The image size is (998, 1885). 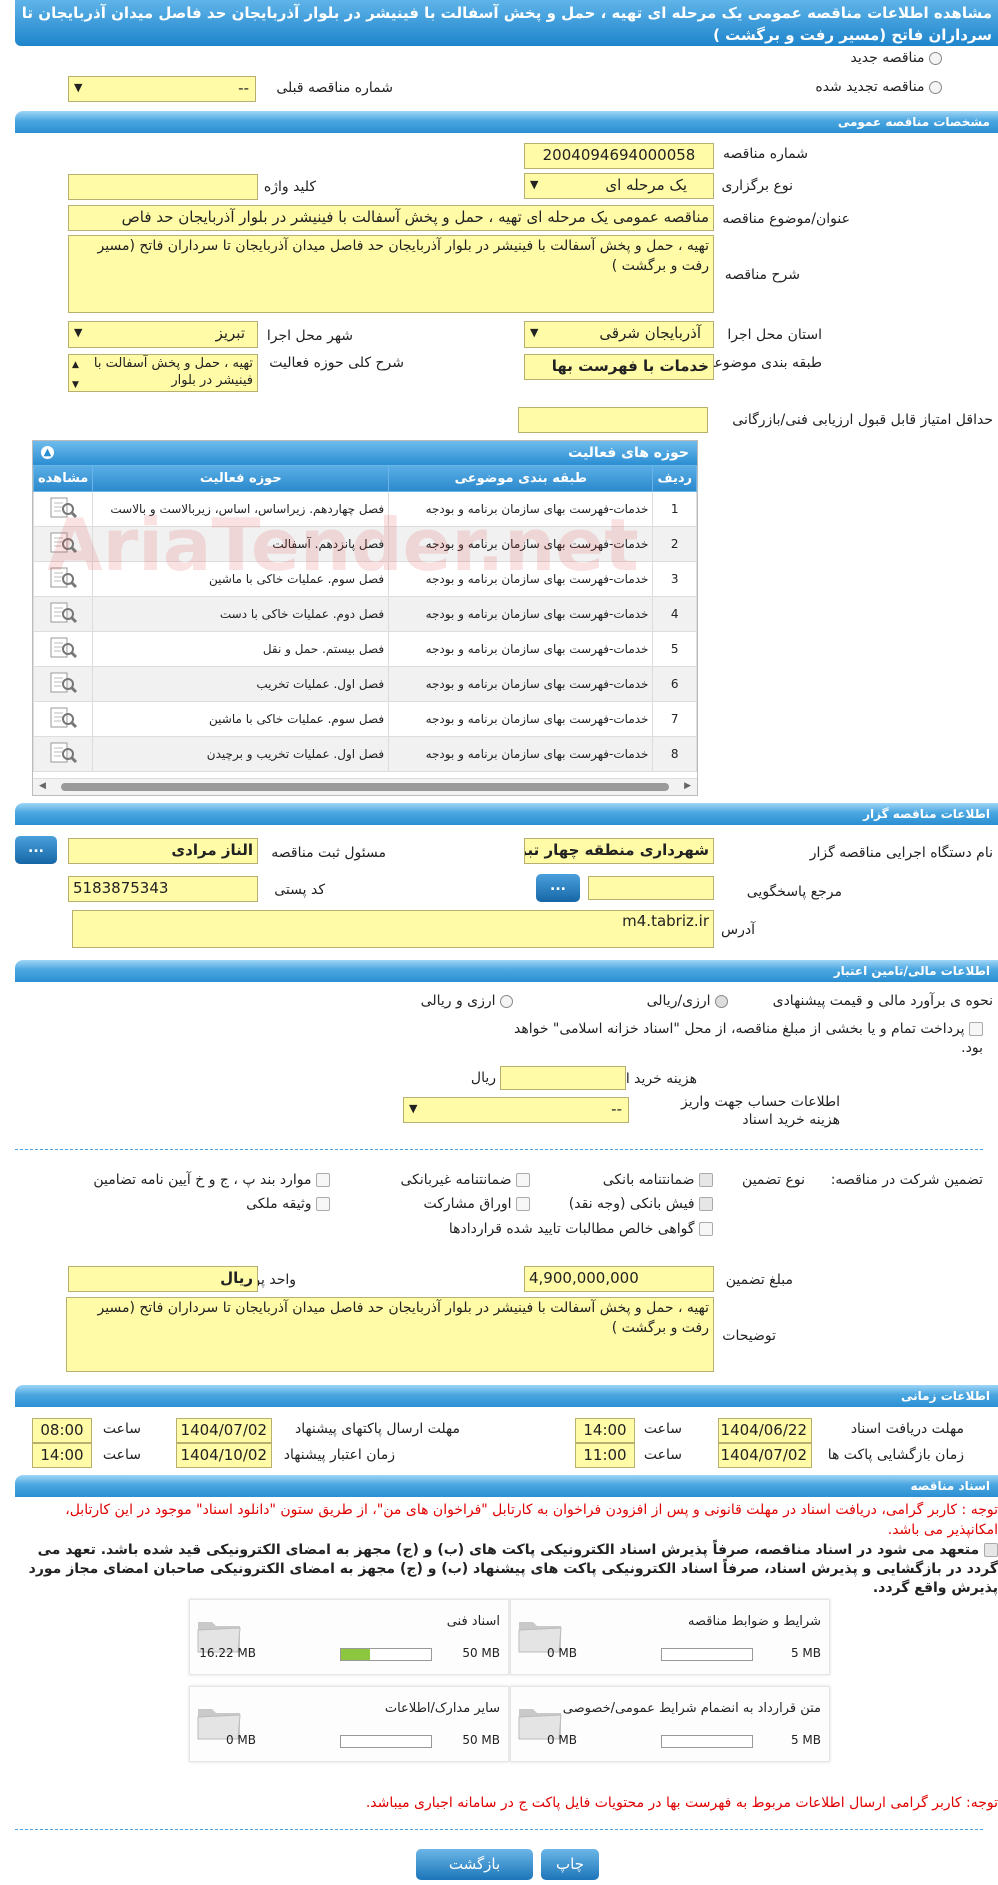 I want to click on document-card: سایر مدارک/اطلاعات 50 MB 0 MB, so click(x=349, y=1724).